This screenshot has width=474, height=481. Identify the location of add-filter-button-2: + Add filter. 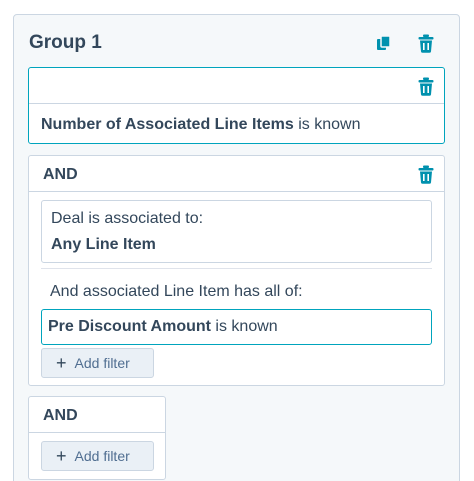
(97, 456).